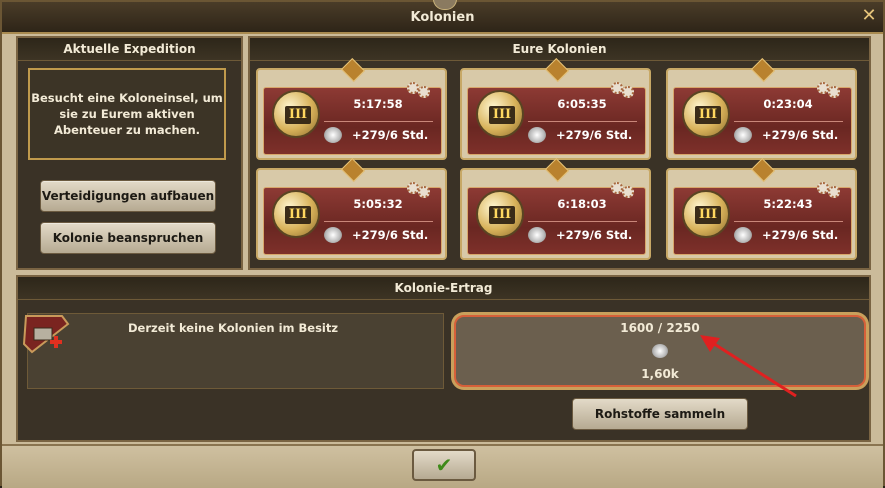 The width and height of the screenshot is (885, 488). I want to click on colony-timer: 5:22:43, so click(788, 204).